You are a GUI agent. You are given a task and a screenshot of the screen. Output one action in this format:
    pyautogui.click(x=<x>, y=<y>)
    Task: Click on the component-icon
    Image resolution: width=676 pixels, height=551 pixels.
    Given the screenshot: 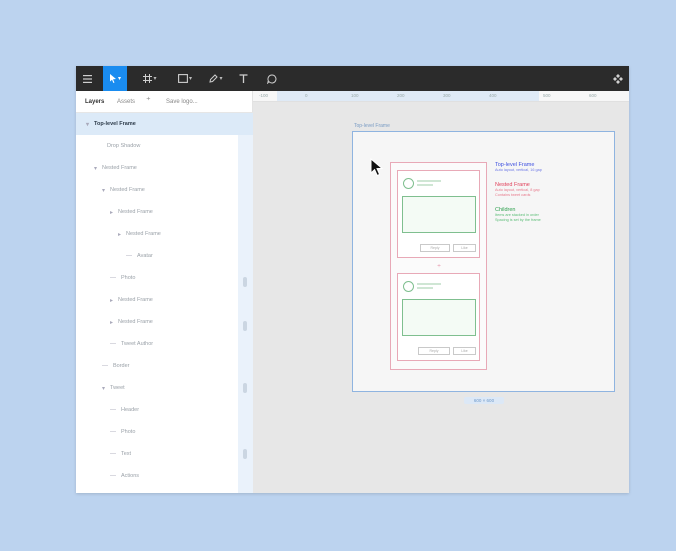 What is the action you would take?
    pyautogui.click(x=618, y=78)
    